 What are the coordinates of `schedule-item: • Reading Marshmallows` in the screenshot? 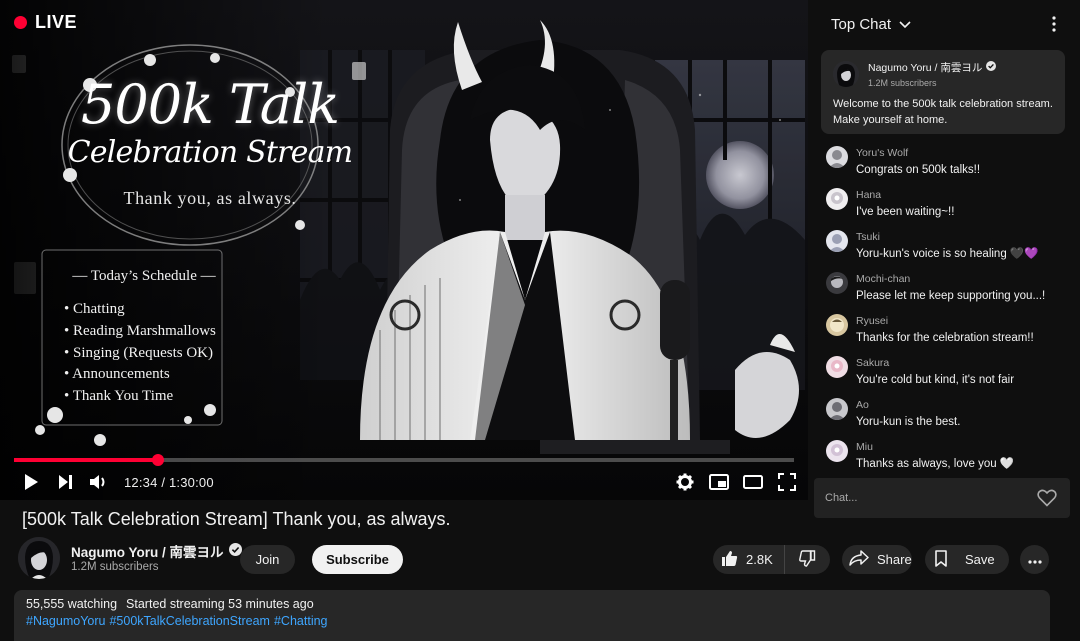 It's located at (140, 330).